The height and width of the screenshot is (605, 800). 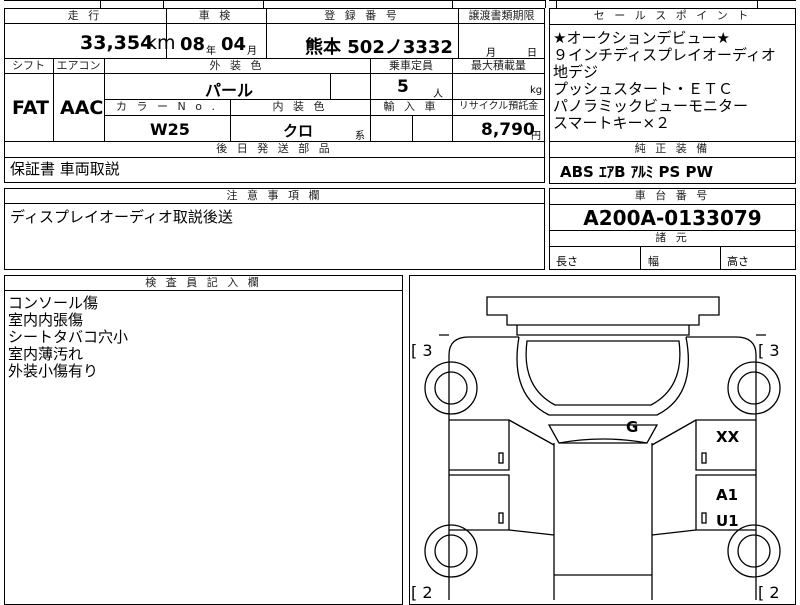 I want to click on height-label: 高さ, so click(x=738, y=261).